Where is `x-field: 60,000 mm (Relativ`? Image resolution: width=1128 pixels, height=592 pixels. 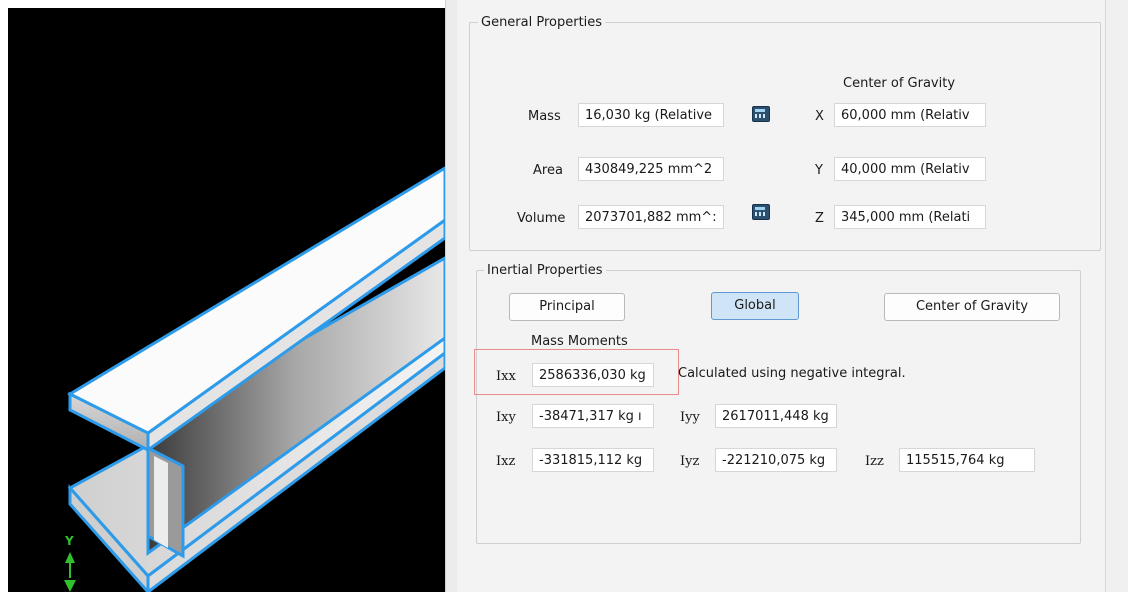 x-field: 60,000 mm (Relativ is located at coordinates (910, 115).